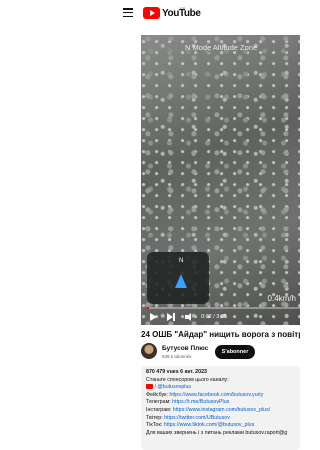 The width and height of the screenshot is (320, 450). What do you see at coordinates (197, 418) in the screenshot?
I see `twitter-link: https://twitter.com/UButusov` at bounding box center [197, 418].